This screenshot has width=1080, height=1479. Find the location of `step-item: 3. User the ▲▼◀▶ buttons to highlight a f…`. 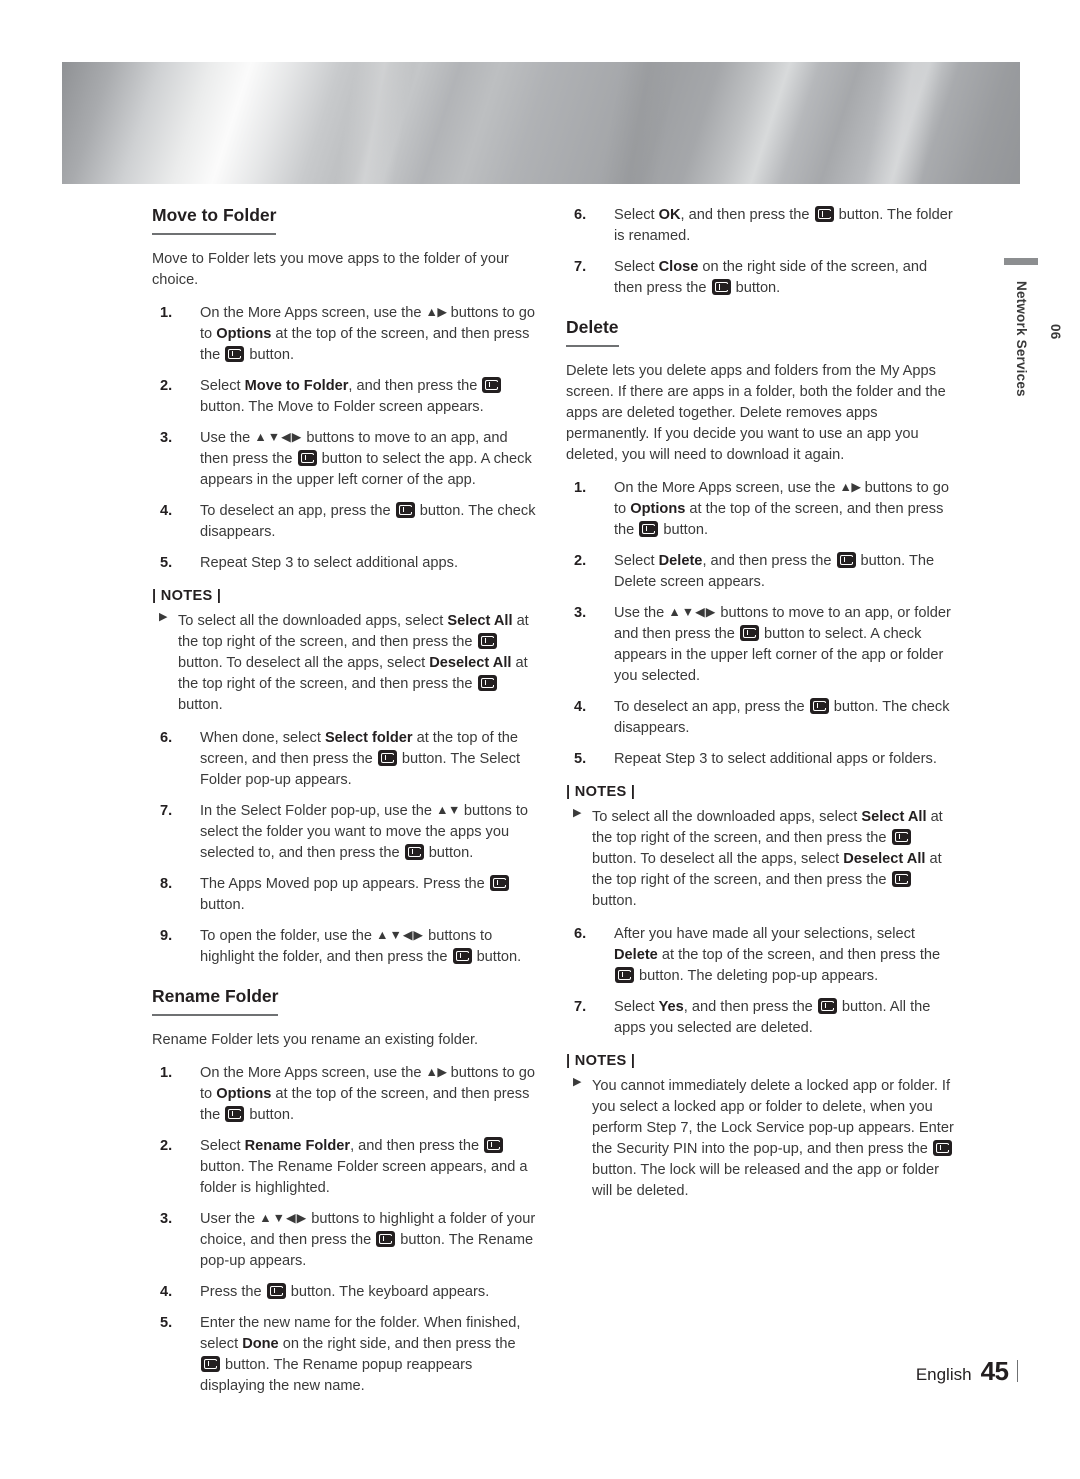

step-item: 3. User the ▲▼◀▶ buttons to highlight a f… is located at coordinates (346, 1240).